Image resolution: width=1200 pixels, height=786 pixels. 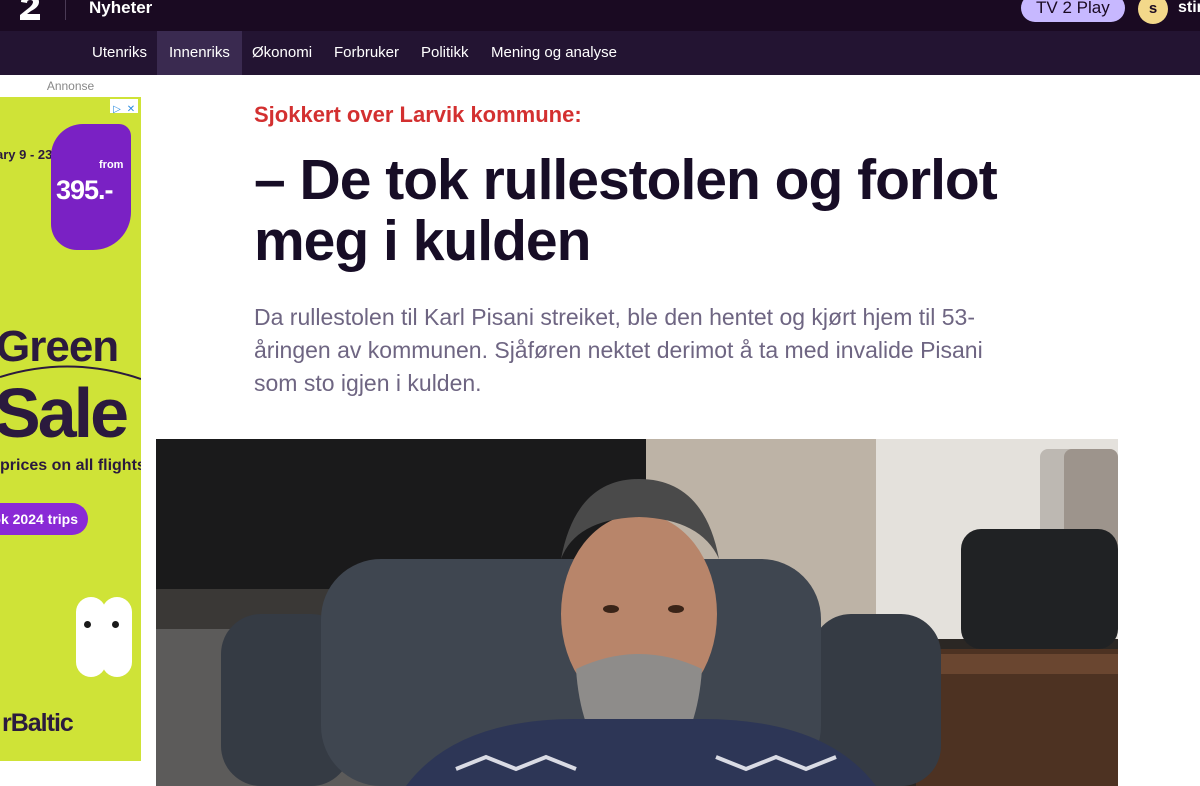 What do you see at coordinates (282, 53) in the screenshot?
I see `nav-item-okonomi: Økonomi` at bounding box center [282, 53].